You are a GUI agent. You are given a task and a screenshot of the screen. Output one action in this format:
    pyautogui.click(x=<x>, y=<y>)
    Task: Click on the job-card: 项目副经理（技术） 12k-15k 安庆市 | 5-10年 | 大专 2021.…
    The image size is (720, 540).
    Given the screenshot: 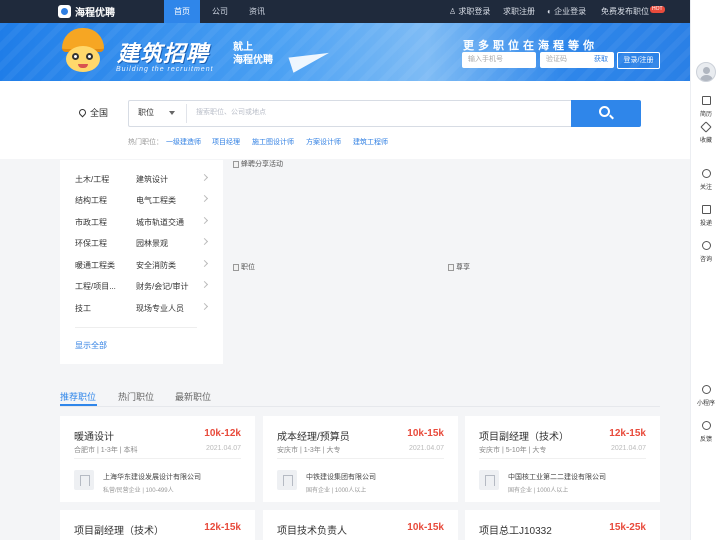 What is the action you would take?
    pyautogui.click(x=562, y=459)
    